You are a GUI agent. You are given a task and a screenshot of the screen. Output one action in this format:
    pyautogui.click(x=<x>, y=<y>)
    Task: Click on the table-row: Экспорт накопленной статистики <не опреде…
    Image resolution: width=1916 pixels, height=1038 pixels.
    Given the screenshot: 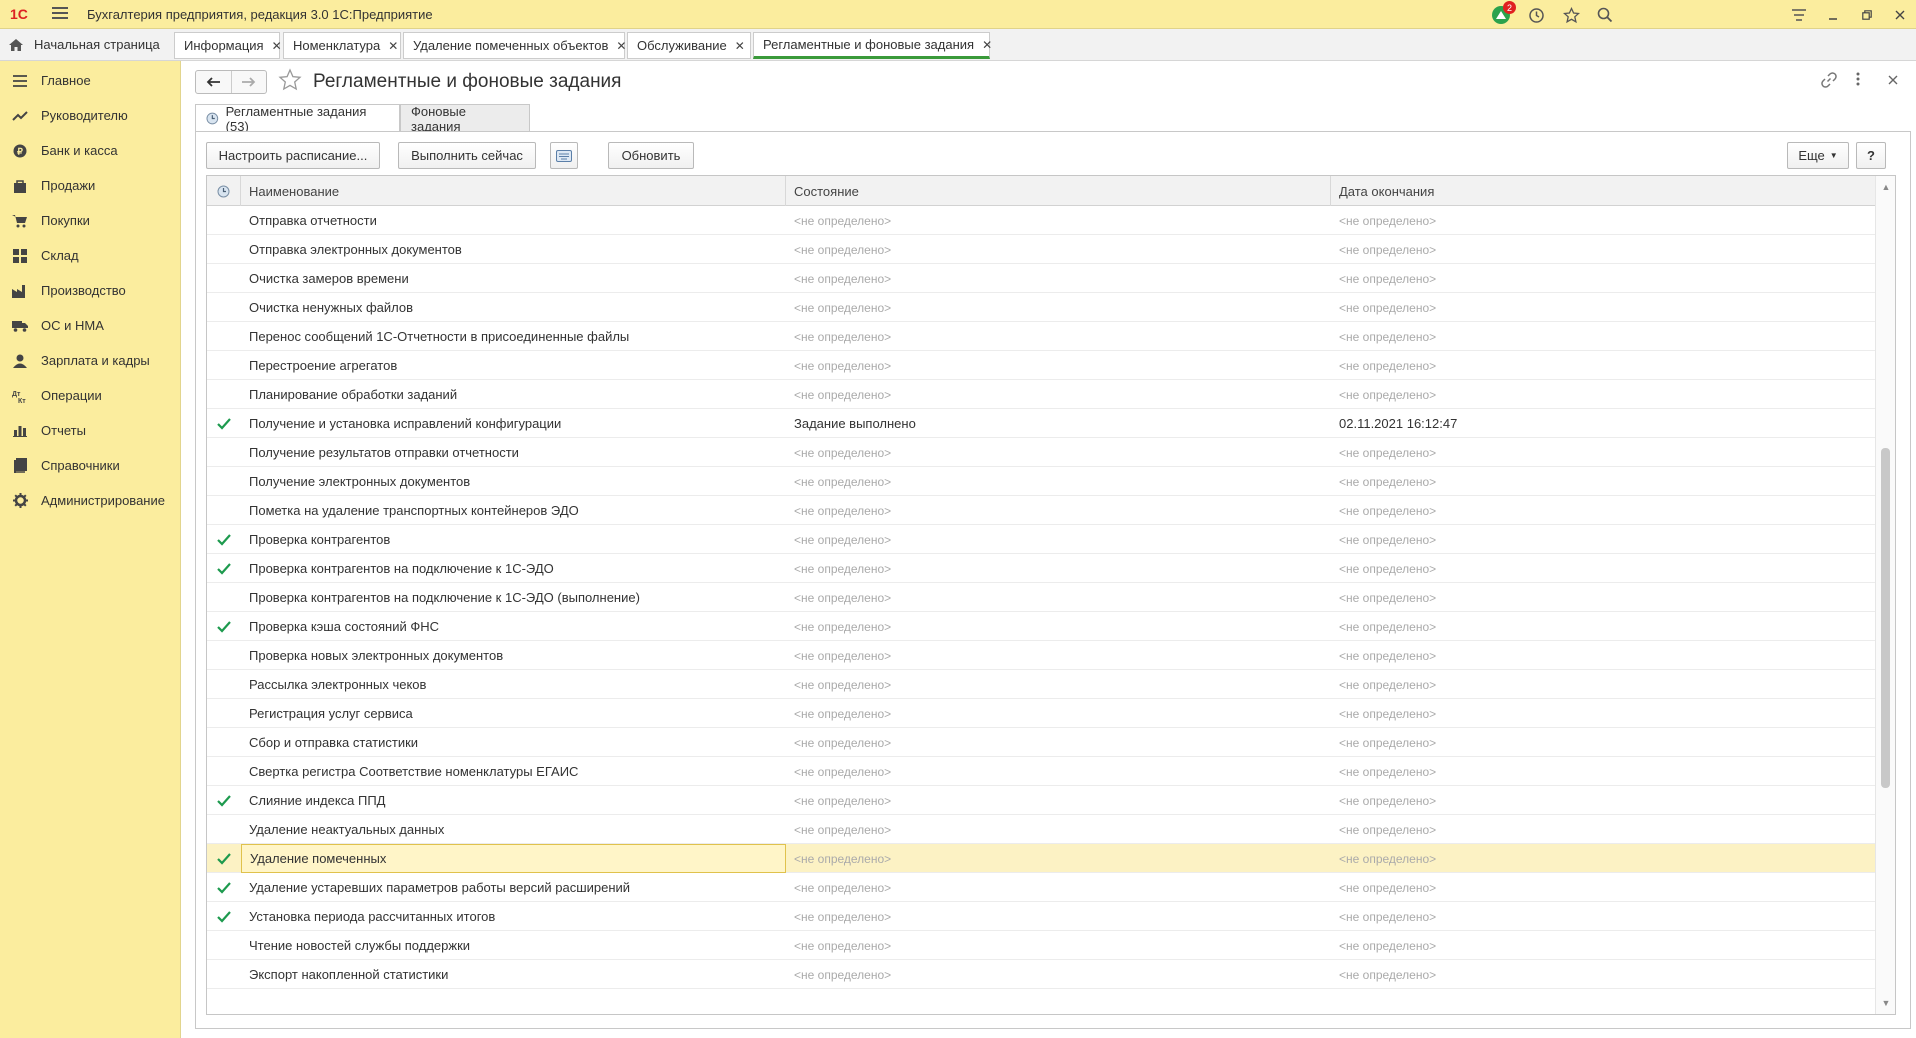 What is the action you would take?
    pyautogui.click(x=1041, y=974)
    